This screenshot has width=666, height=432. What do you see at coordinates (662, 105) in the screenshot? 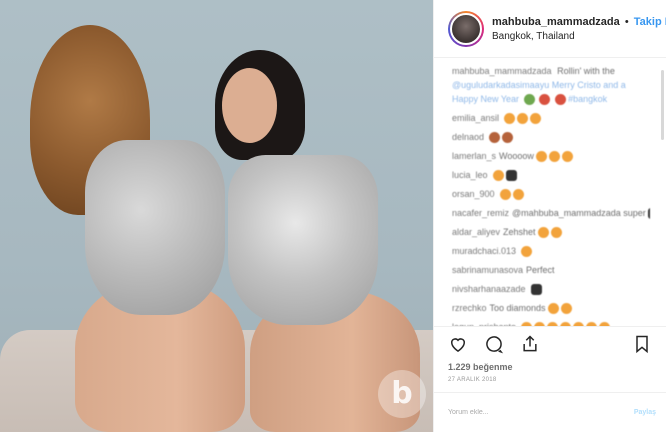
I see `comments-scrollbar` at bounding box center [662, 105].